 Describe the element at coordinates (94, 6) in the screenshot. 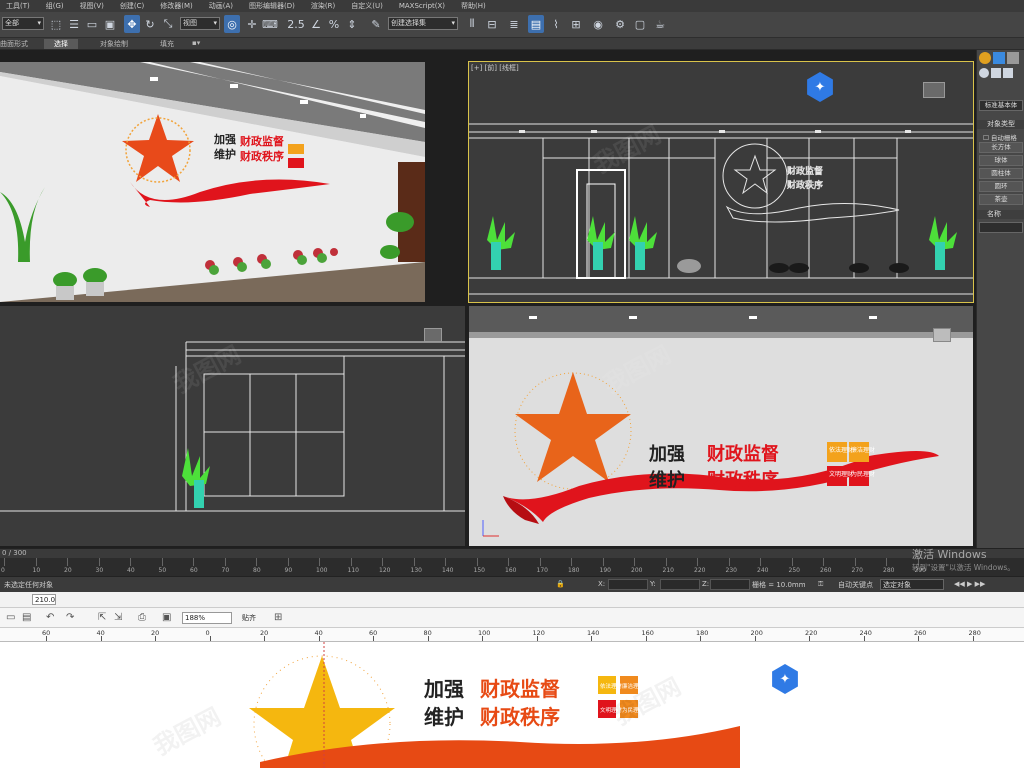

I see `menu-item-2: 视图(V)` at that location.